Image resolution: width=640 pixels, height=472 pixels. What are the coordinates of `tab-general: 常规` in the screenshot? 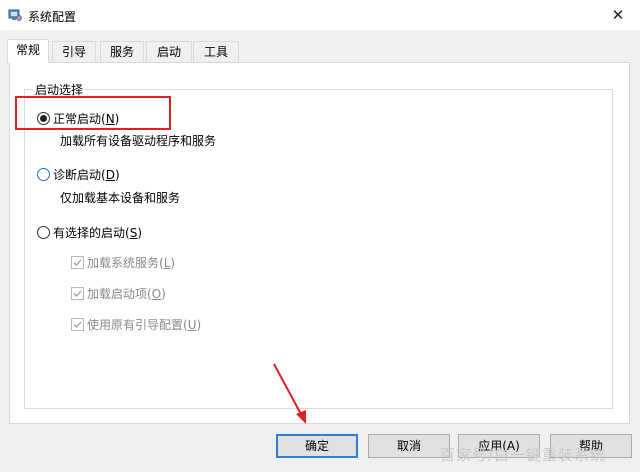 It's located at (28, 51).